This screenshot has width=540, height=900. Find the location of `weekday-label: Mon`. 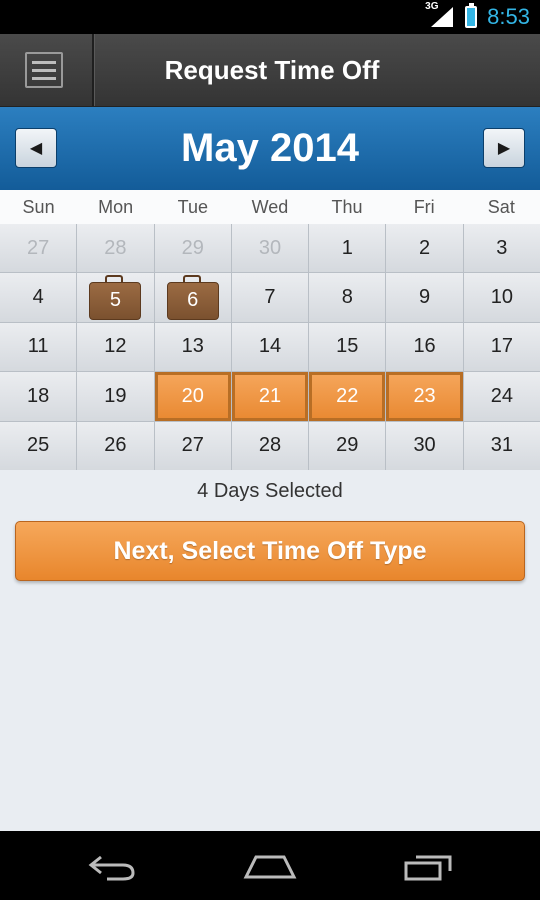

weekday-label: Mon is located at coordinates (116, 207).